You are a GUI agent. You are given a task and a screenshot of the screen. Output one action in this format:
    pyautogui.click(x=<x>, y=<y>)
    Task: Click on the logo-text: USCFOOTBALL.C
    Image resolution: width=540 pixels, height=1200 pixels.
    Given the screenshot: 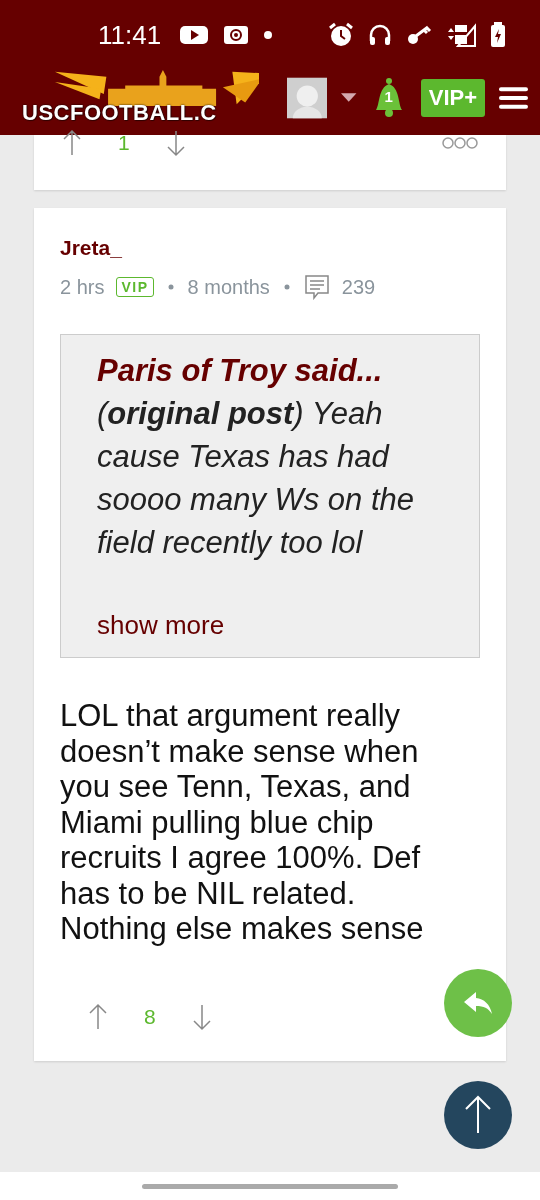 What is the action you would take?
    pyautogui.click(x=119, y=113)
    